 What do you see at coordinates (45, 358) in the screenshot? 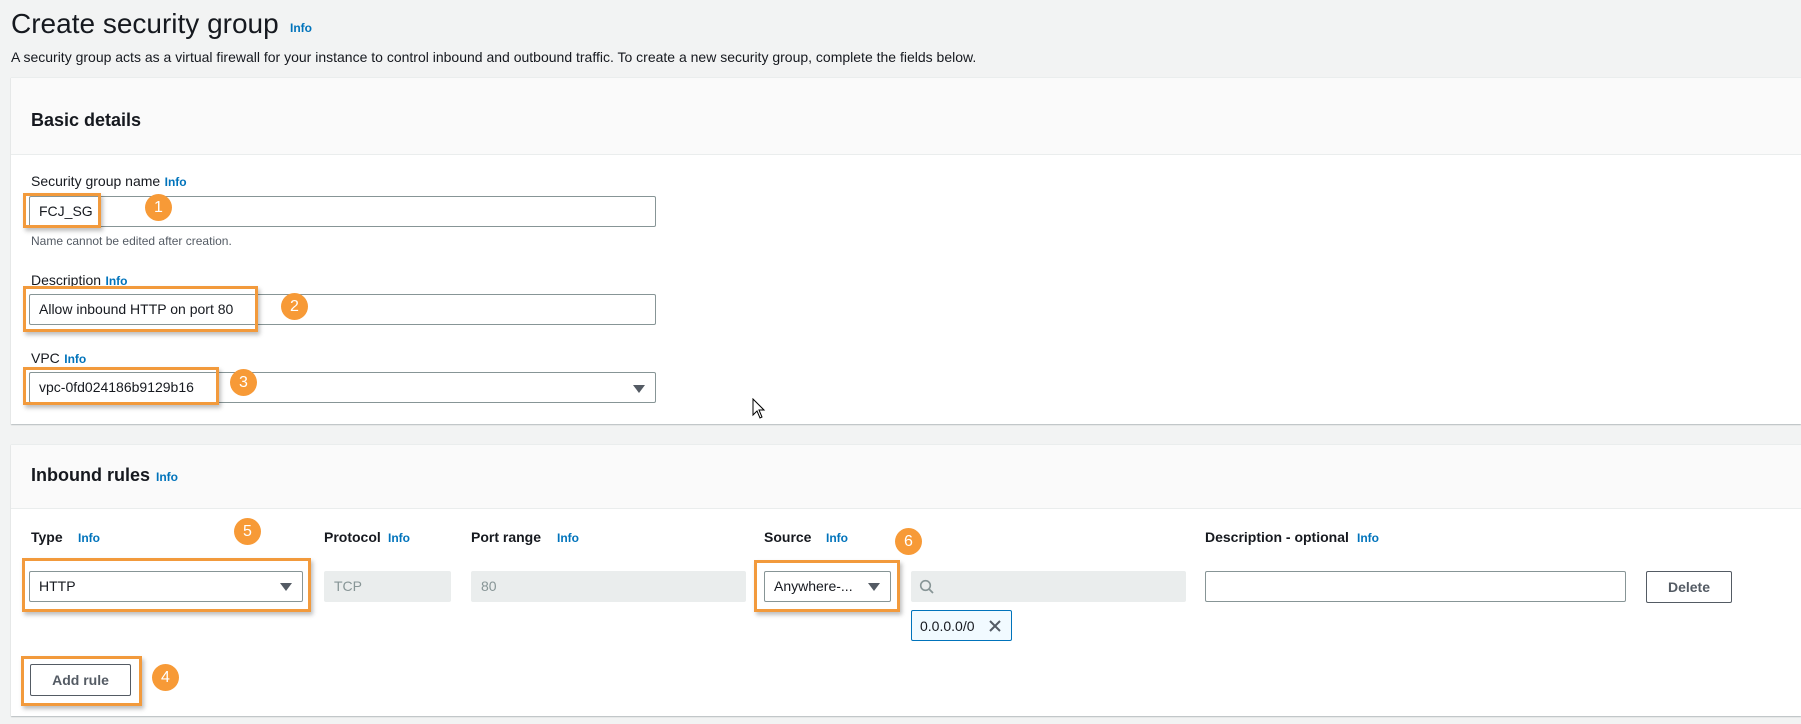
I see `vpc-label: VPC` at bounding box center [45, 358].